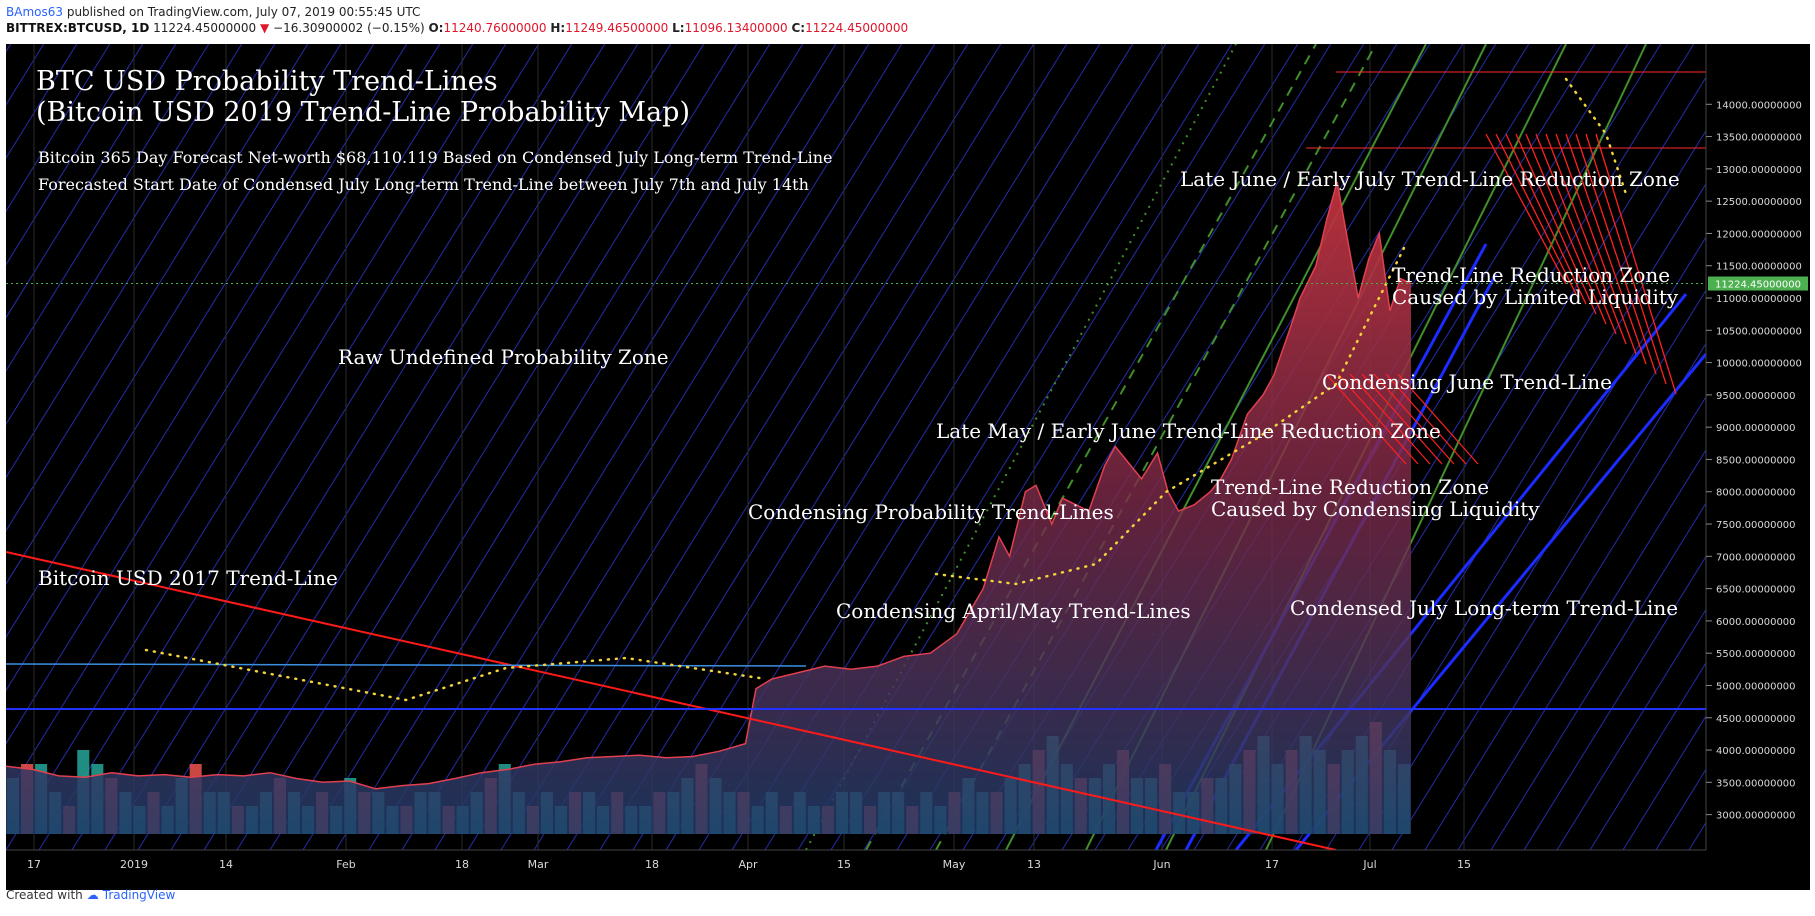 This screenshot has height=916, width=1815. I want to click on cond-liq-label-2: Caused by Condensing Liquidity, so click(1375, 509).